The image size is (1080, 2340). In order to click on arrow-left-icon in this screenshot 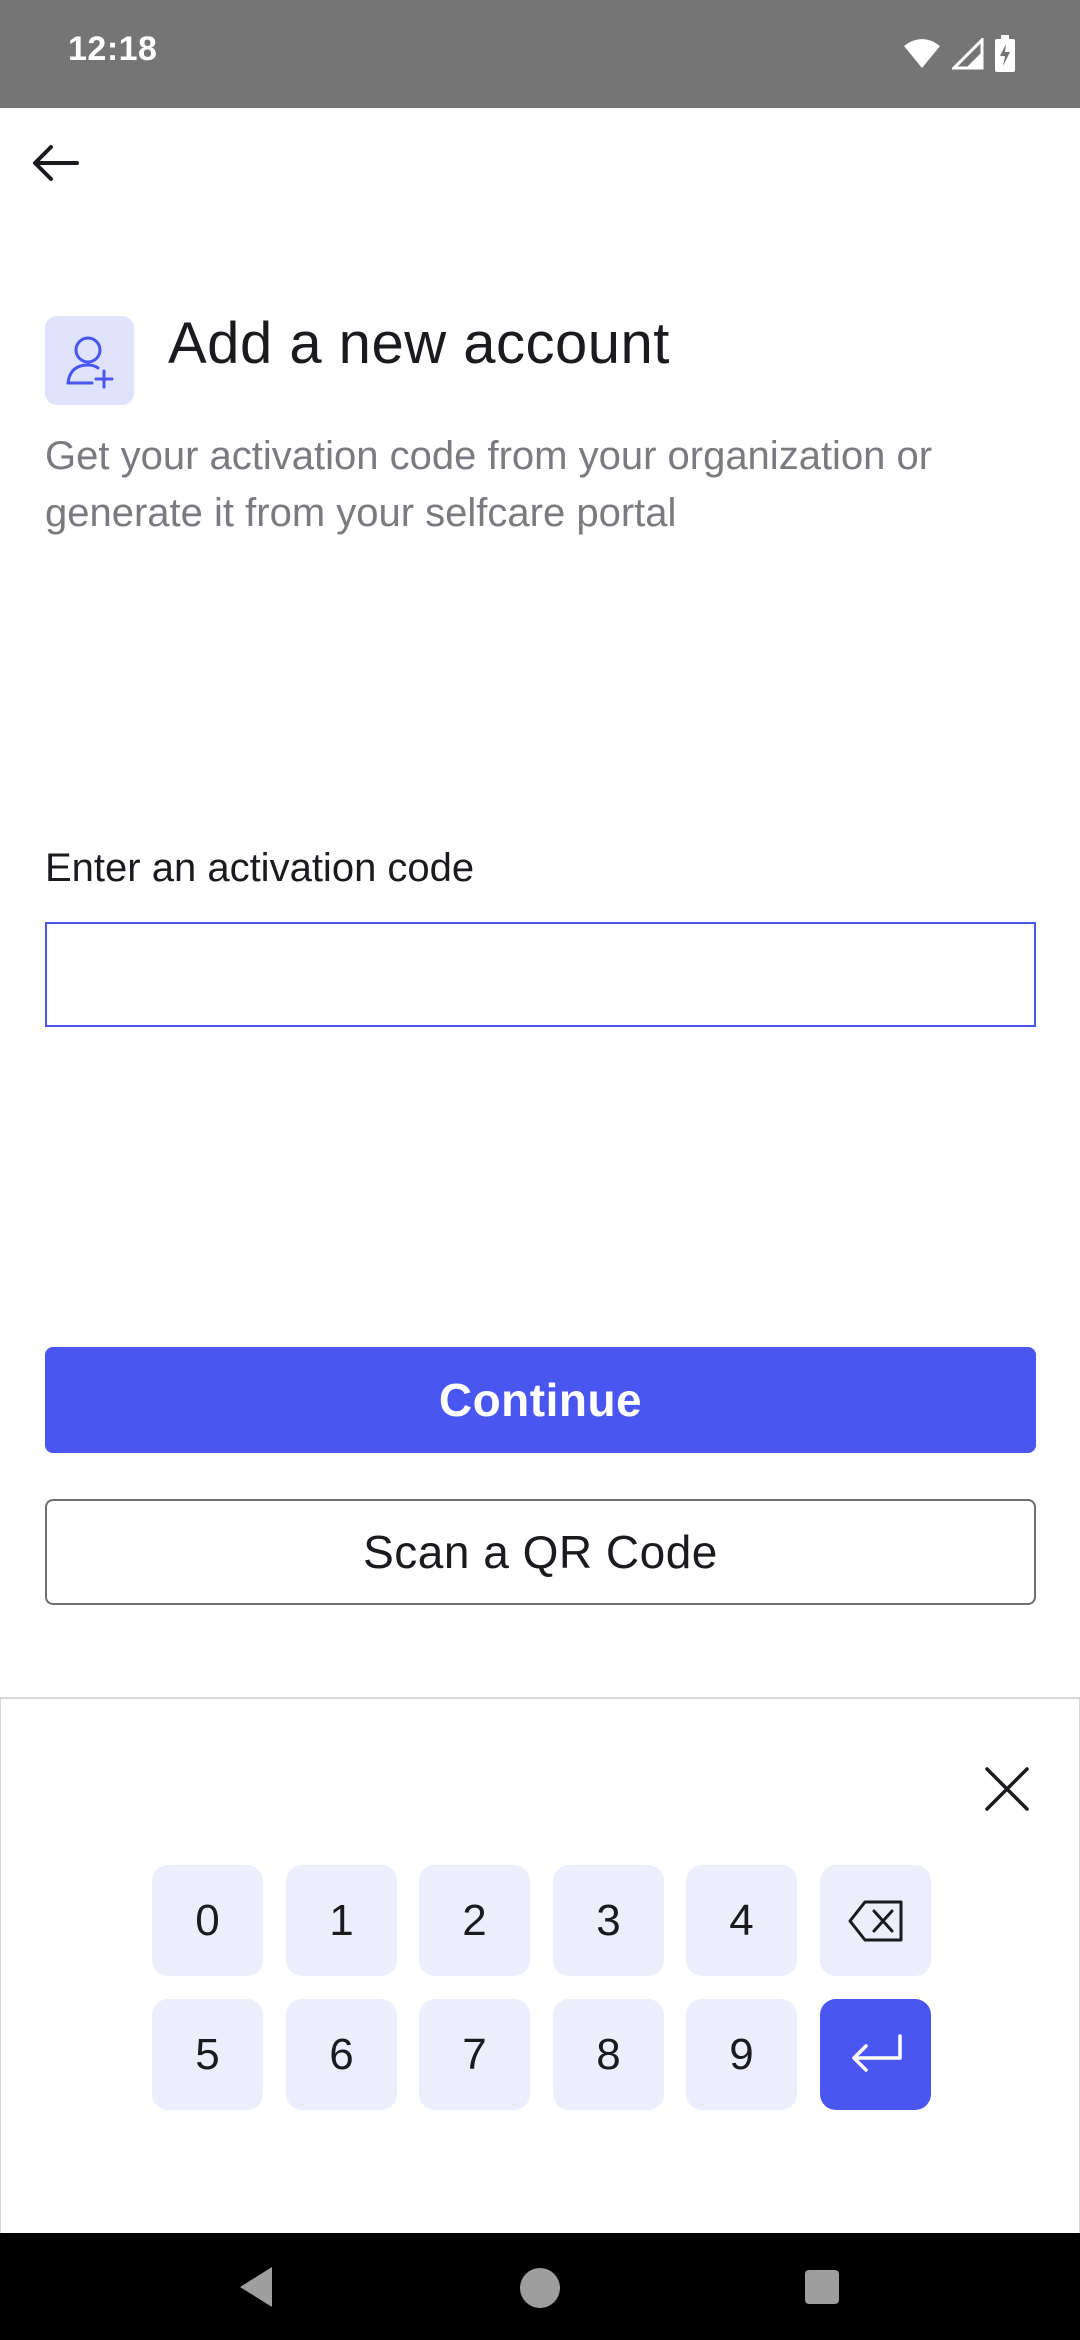, I will do `click(56, 163)`.